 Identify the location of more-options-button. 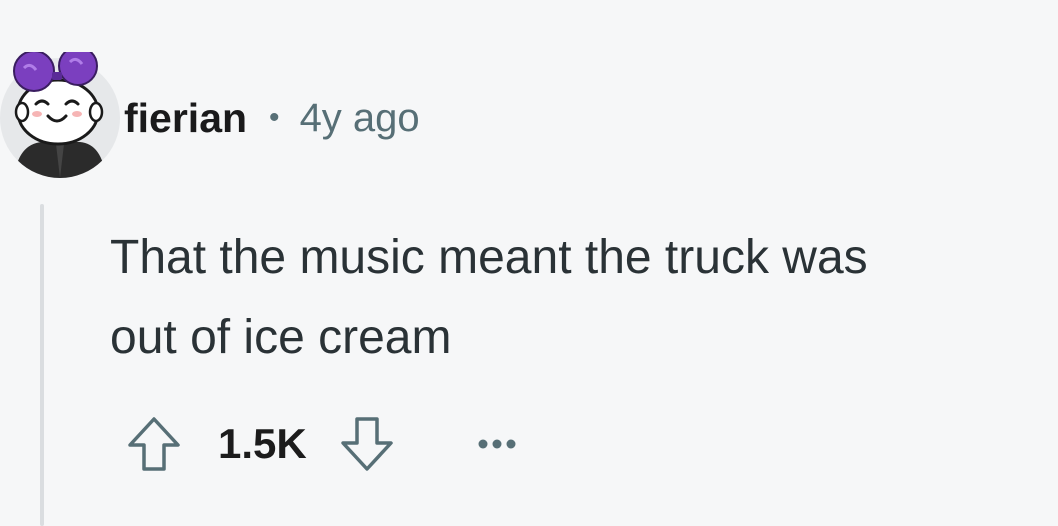
(457, 444).